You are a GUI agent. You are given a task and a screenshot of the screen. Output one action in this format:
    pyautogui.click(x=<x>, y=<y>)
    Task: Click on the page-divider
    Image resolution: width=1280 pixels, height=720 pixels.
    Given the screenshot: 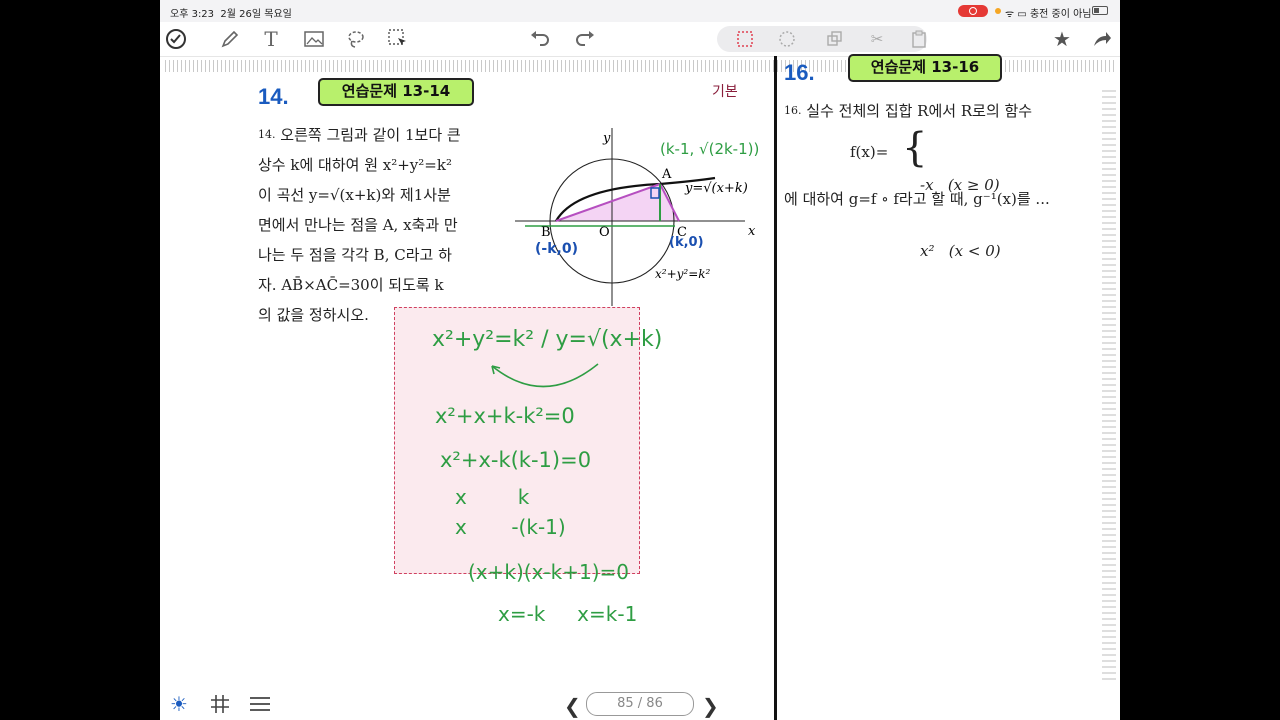 What is the action you would take?
    pyautogui.click(x=775, y=388)
    